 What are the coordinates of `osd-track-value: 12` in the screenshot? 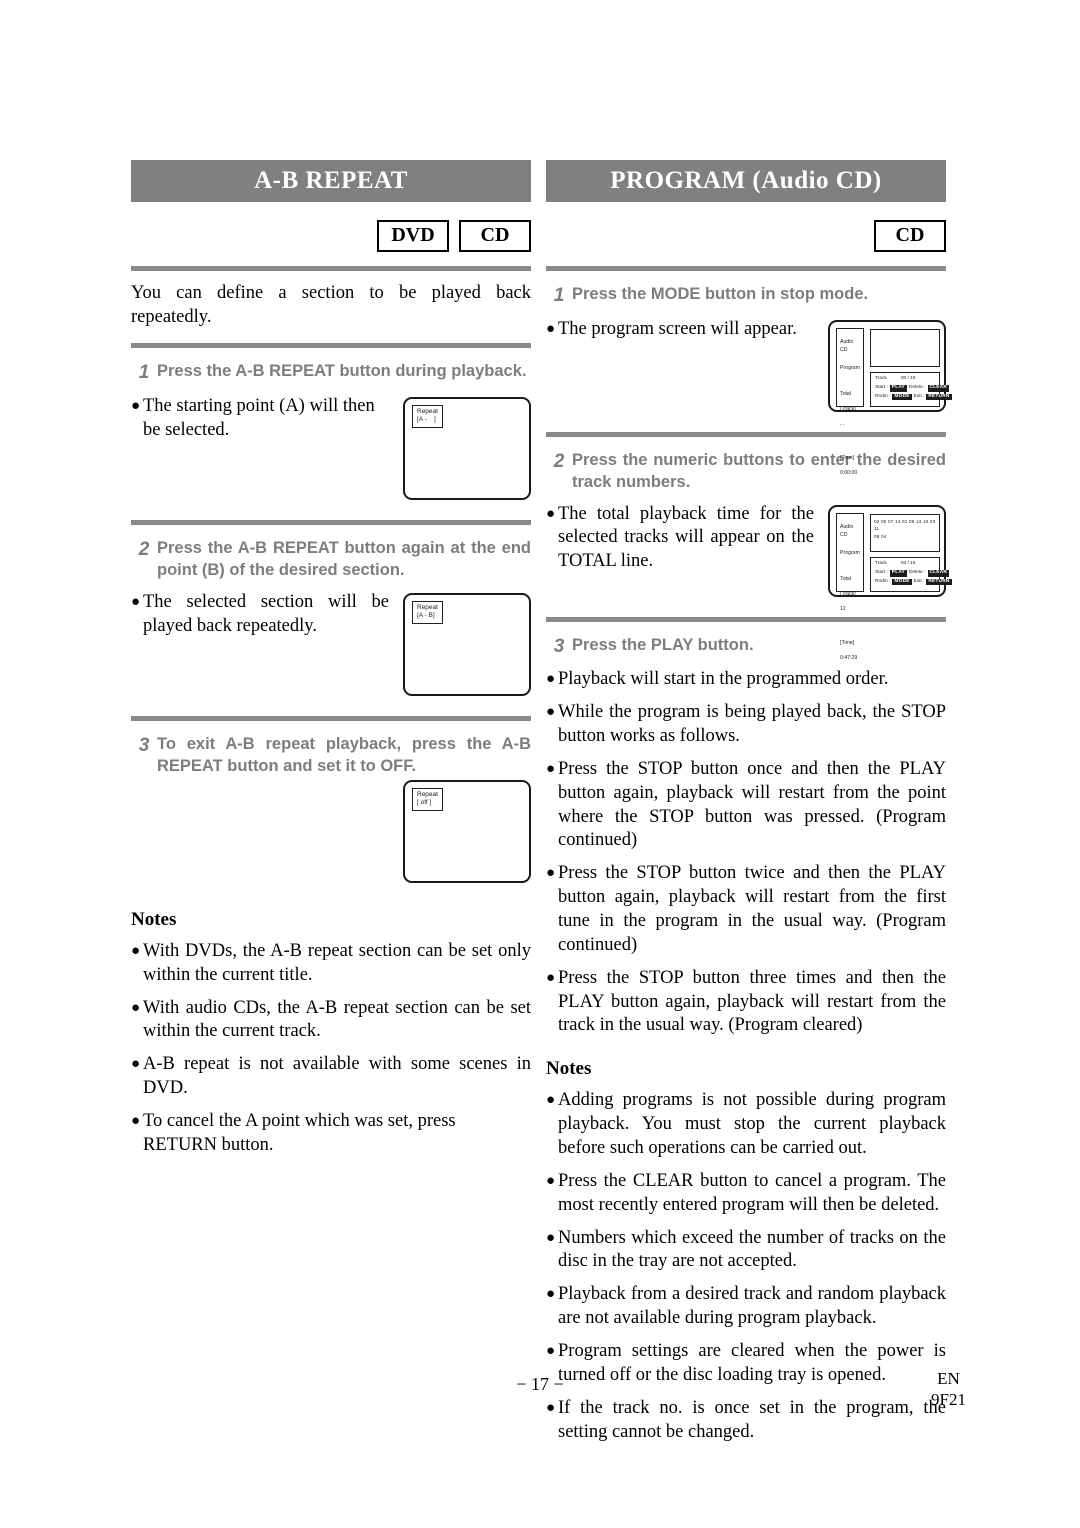 It's located at (843, 609).